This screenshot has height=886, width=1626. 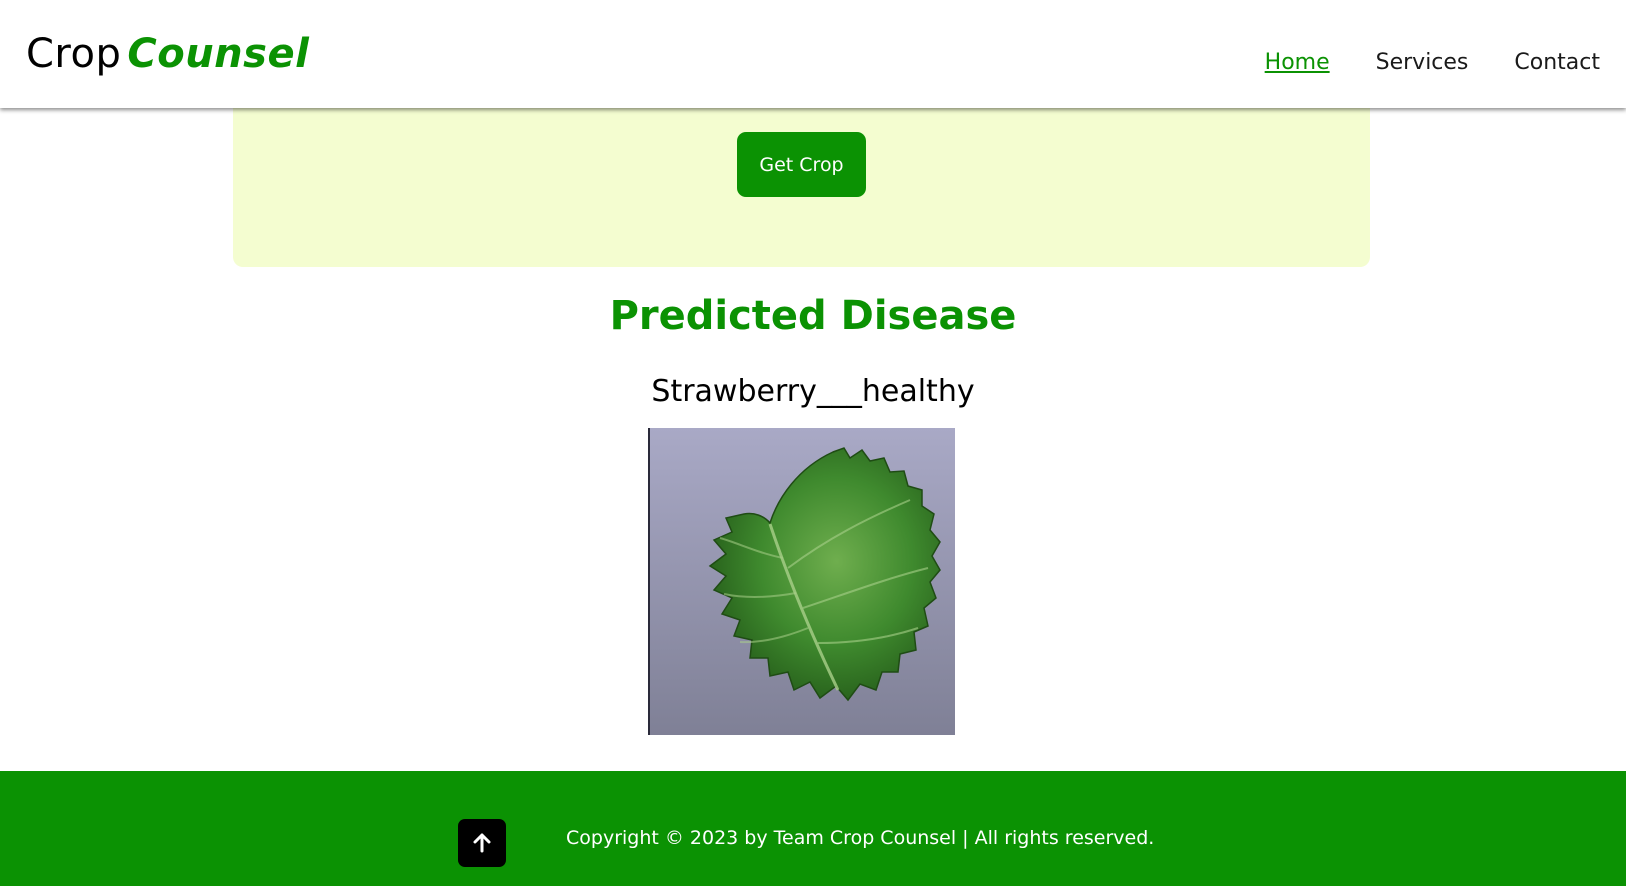 What do you see at coordinates (813, 54) in the screenshot?
I see `site-header: Crop Counsel Home Services Contact` at bounding box center [813, 54].